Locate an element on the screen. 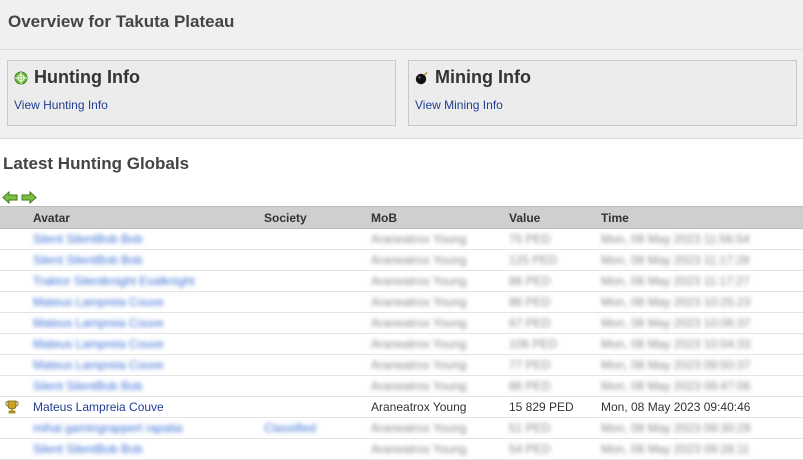 The height and width of the screenshot is (460, 803). page-title: Overview for Takuta Plateau is located at coordinates (121, 21).